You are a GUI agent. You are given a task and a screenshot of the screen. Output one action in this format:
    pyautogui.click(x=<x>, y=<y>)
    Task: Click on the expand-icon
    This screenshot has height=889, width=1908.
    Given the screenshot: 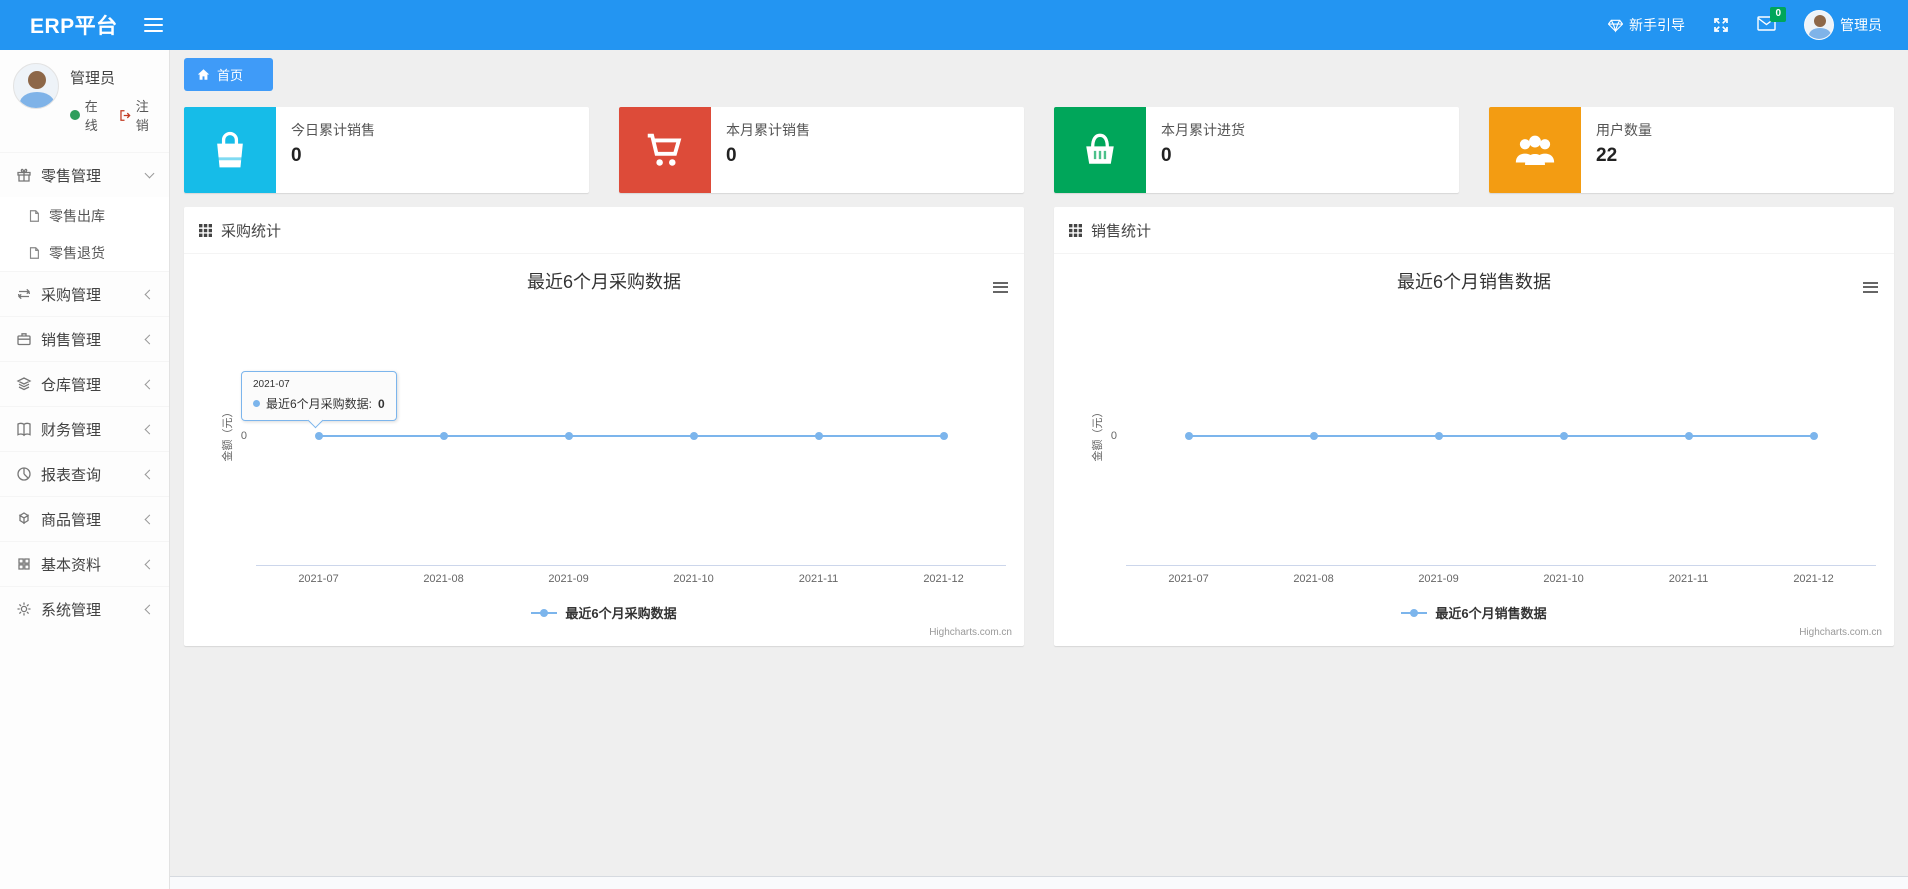 What is the action you would take?
    pyautogui.click(x=1721, y=25)
    